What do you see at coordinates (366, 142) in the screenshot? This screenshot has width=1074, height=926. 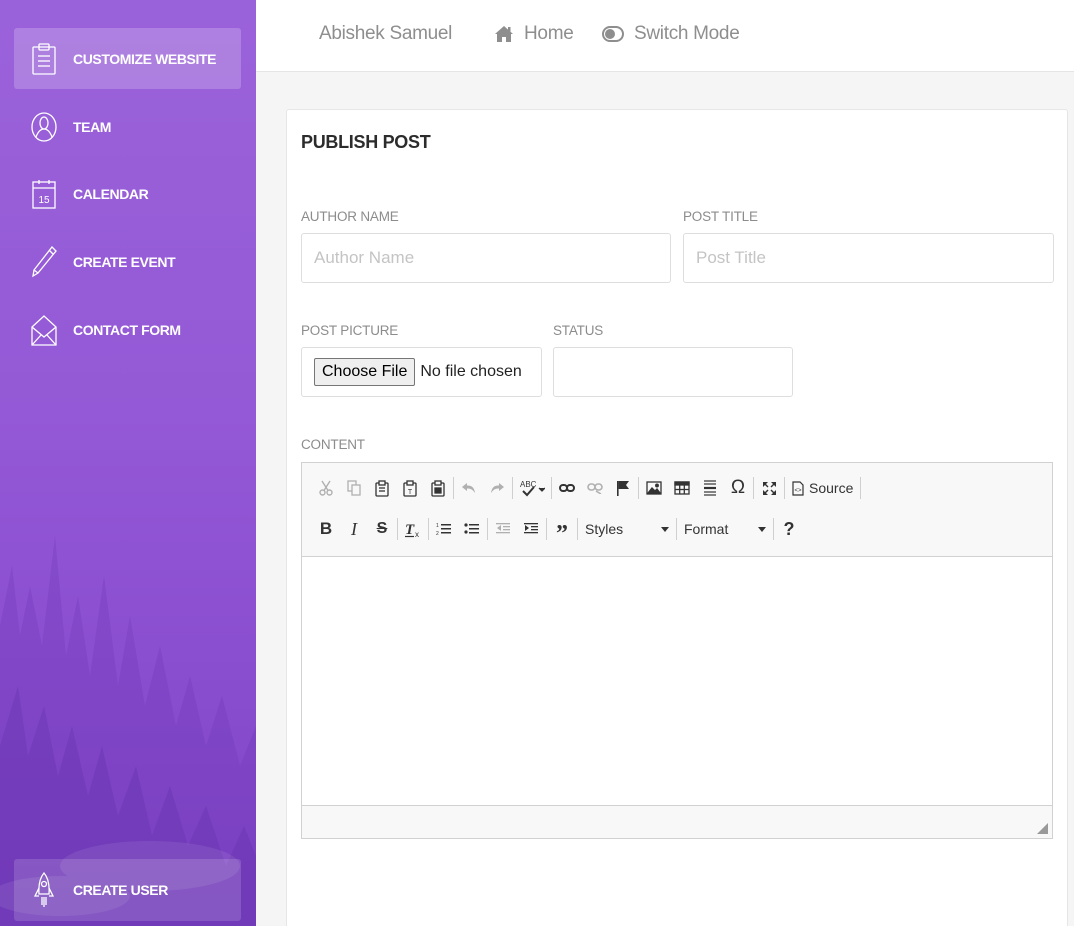 I see `page-title: PUBLISH POST` at bounding box center [366, 142].